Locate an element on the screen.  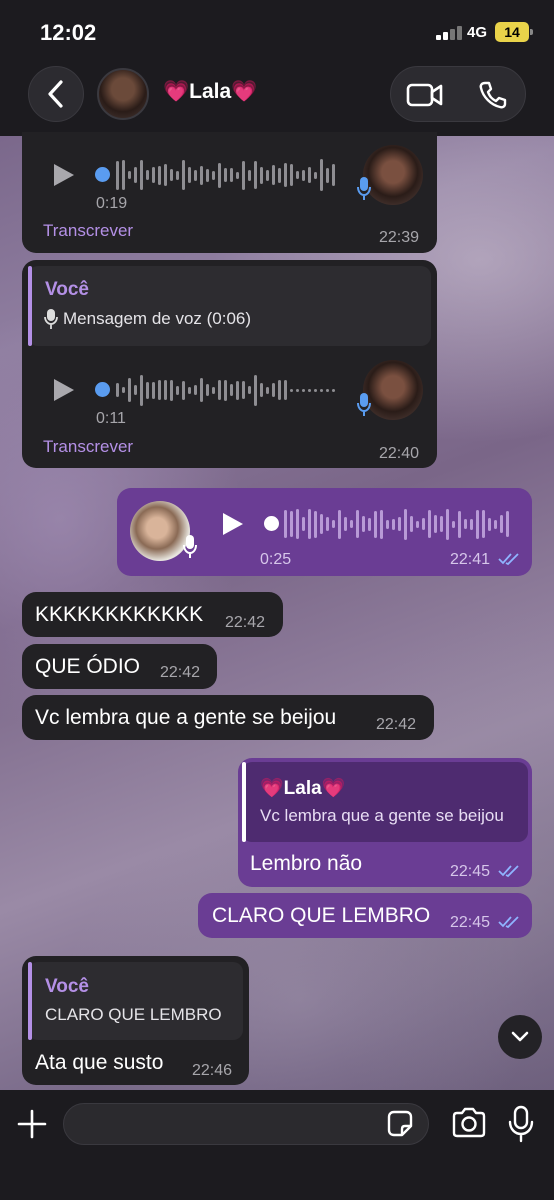
scroll-down-button is located at coordinates (520, 1037).